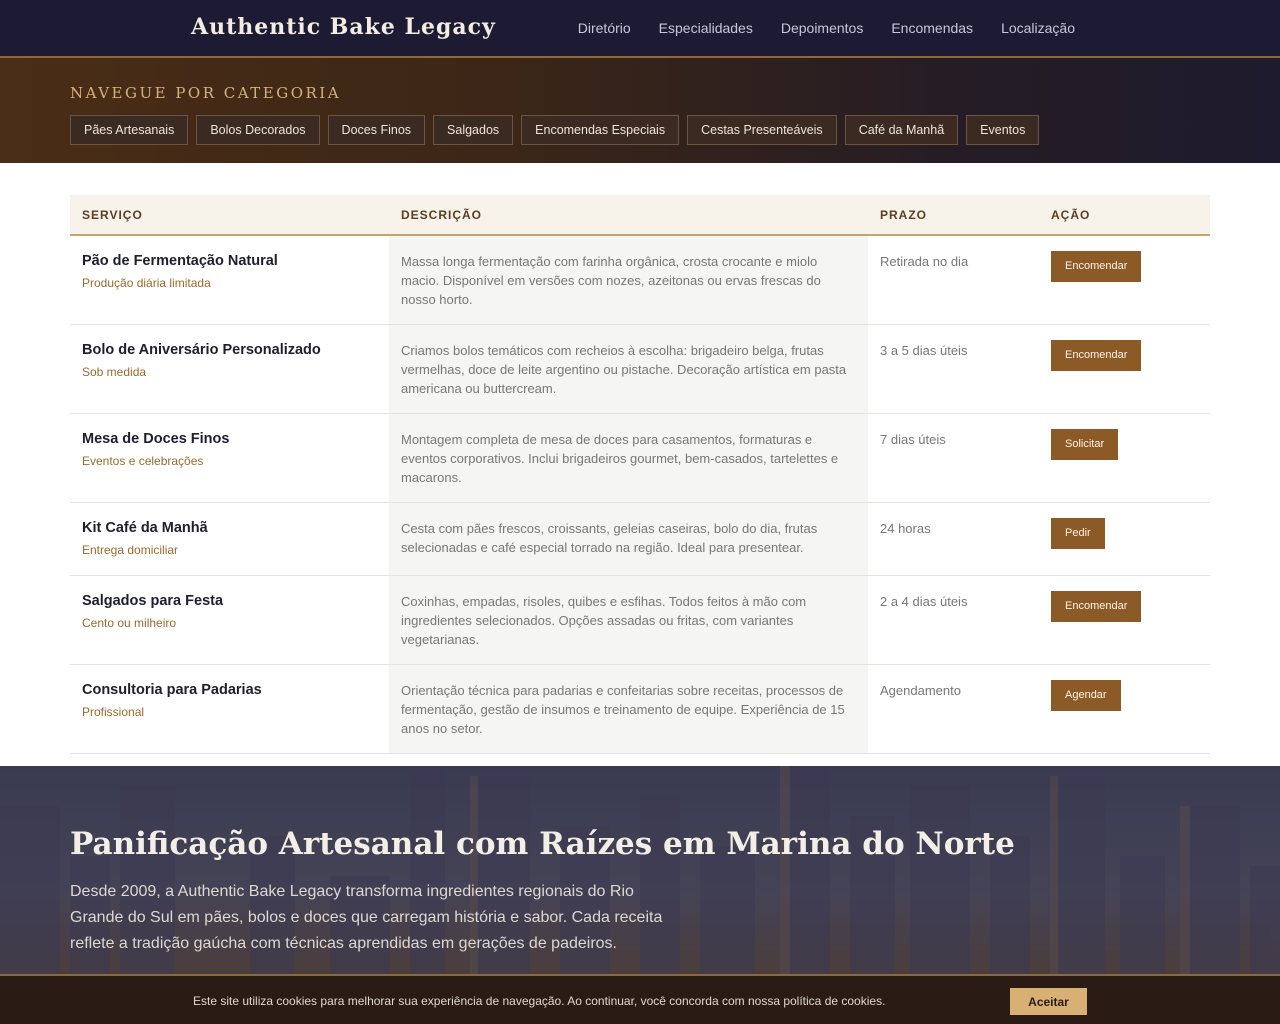 The height and width of the screenshot is (1024, 1280). Describe the element at coordinates (114, 372) in the screenshot. I see `service-subtitle: Sob medida` at that location.